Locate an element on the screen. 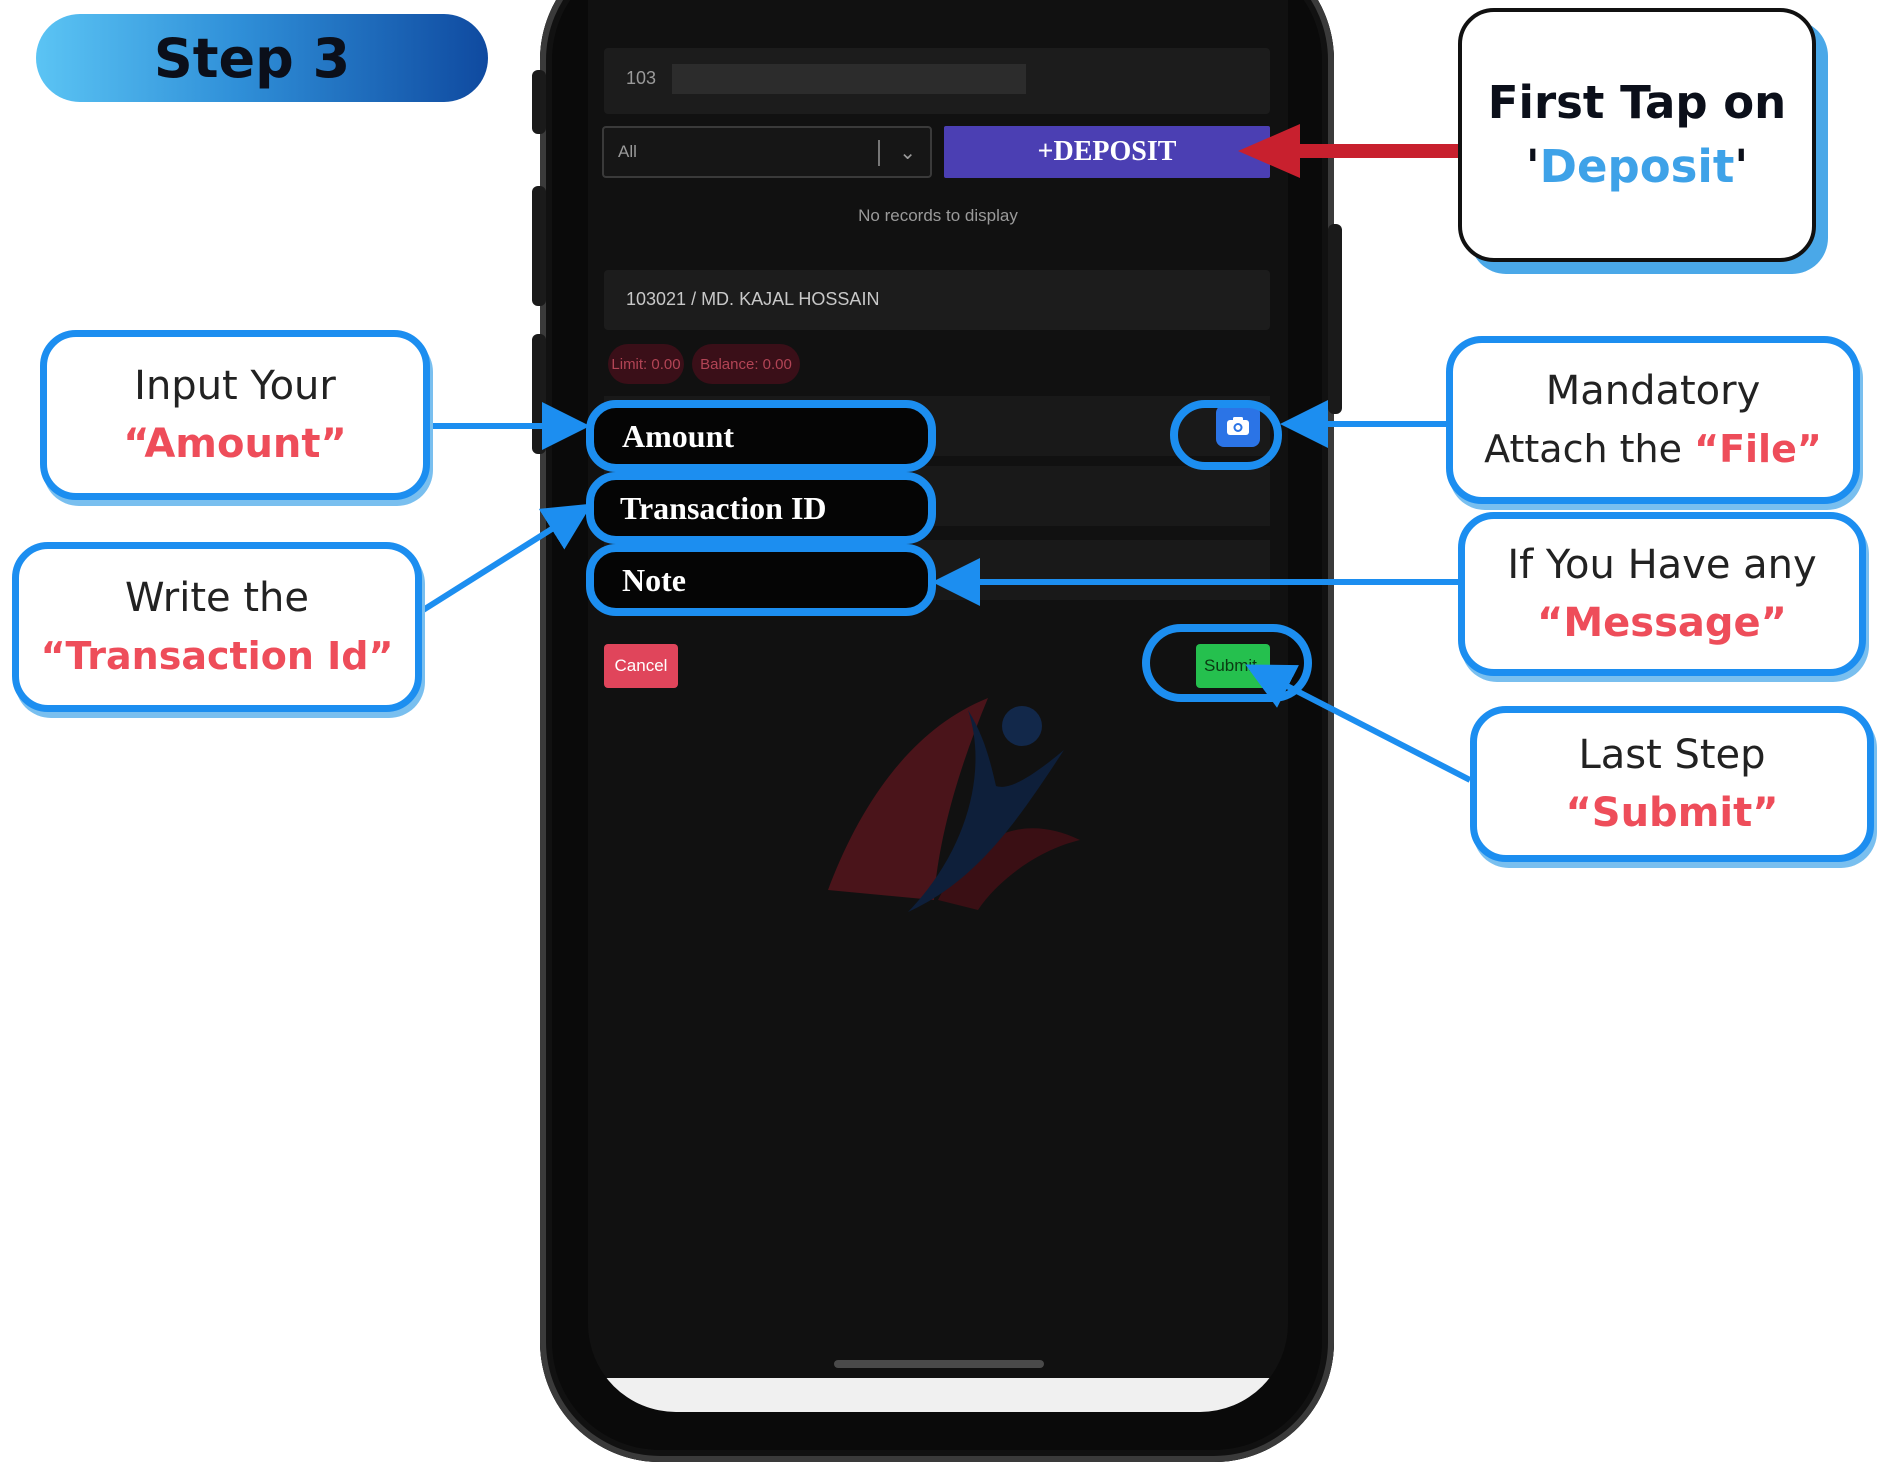 Image resolution: width=1886 pixels, height=1462 pixels. callout-amount-highlight: “Amount” is located at coordinates (235, 444).